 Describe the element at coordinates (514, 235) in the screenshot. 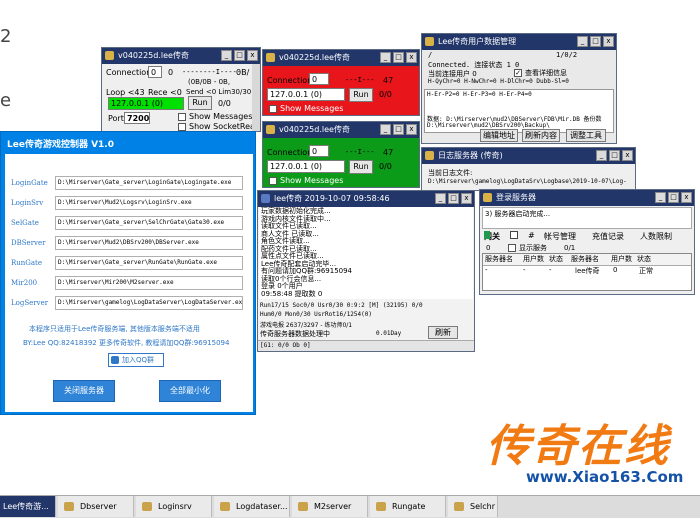

I see `tab-checkbox-icon` at that location.